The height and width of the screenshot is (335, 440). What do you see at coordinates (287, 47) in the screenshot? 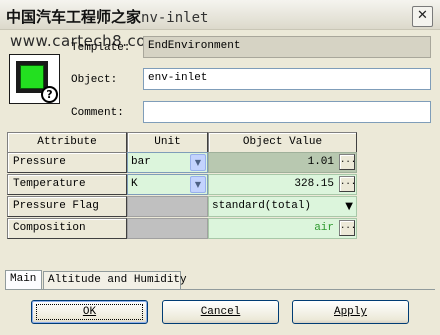
I see `template-field: EndEnvironment` at bounding box center [287, 47].